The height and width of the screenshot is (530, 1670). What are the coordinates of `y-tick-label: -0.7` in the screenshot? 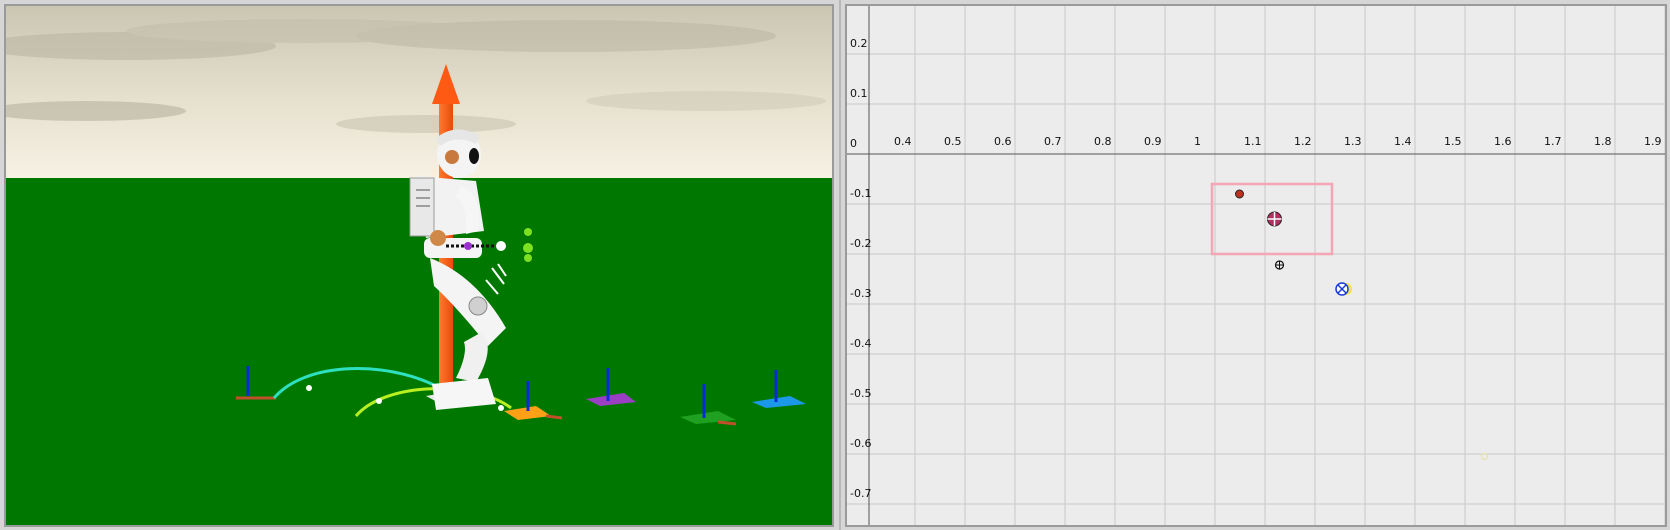 It's located at (860, 493).